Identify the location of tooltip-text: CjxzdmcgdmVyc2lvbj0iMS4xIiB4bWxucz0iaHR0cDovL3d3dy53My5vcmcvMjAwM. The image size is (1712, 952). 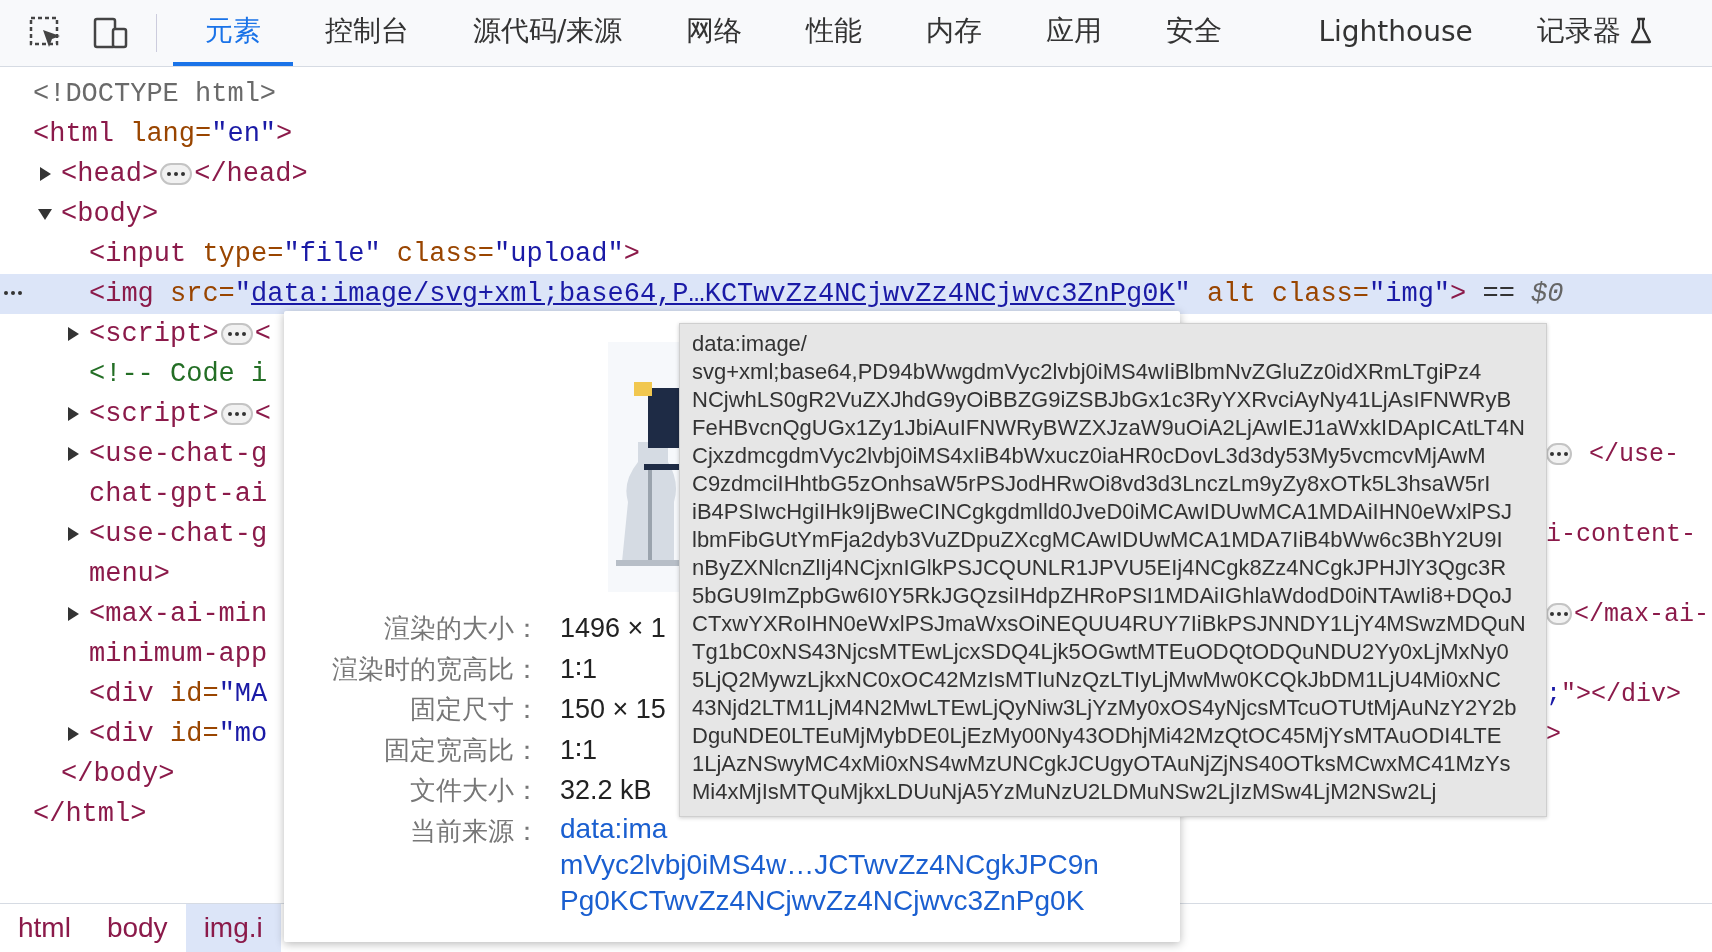
(1089, 456).